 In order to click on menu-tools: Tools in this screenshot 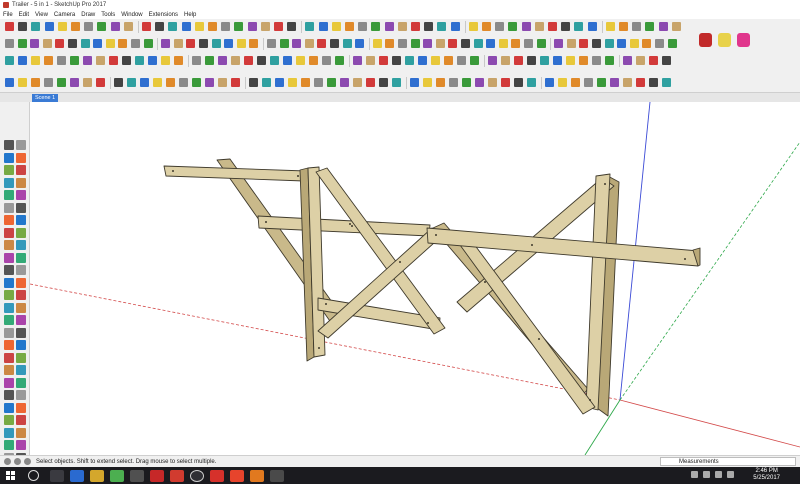, I will do `click(108, 15)`.